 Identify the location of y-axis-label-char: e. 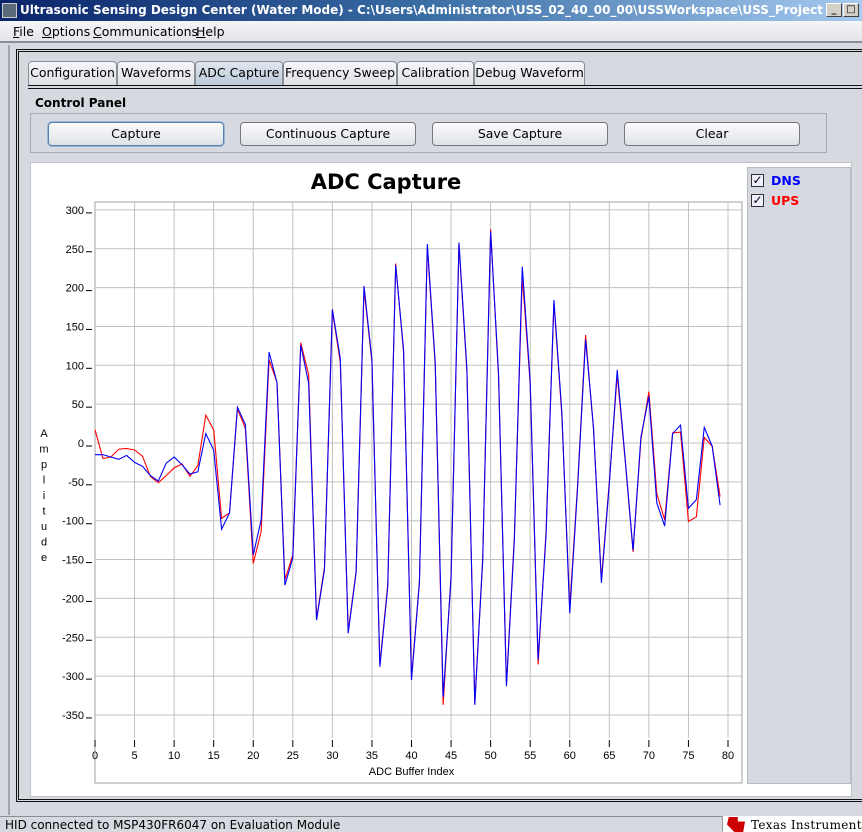
(44, 558).